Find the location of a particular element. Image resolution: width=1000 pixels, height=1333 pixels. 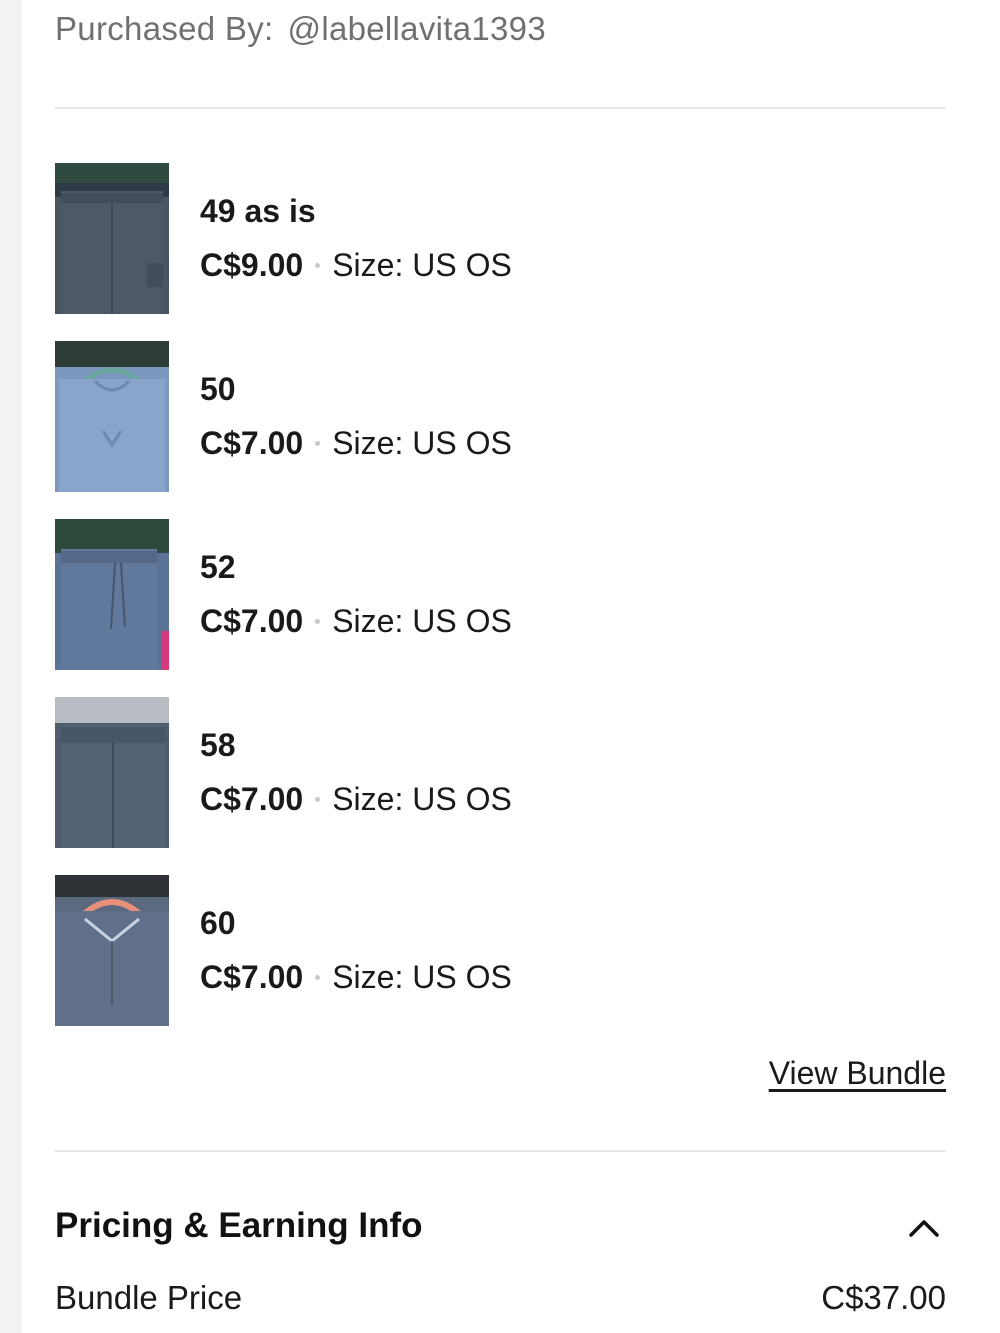

item-title: 50 is located at coordinates (218, 389).